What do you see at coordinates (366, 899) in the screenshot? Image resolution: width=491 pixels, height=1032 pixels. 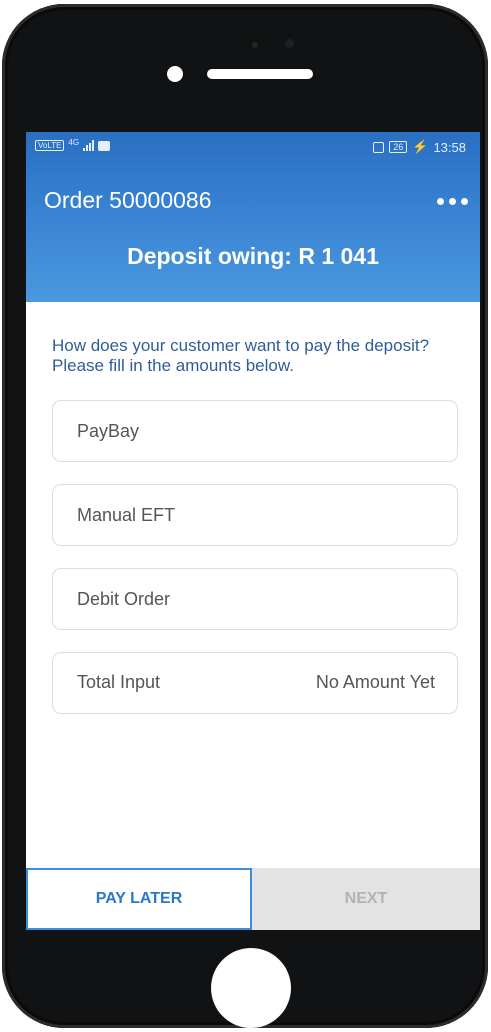 I see `next-button: NEXT` at bounding box center [366, 899].